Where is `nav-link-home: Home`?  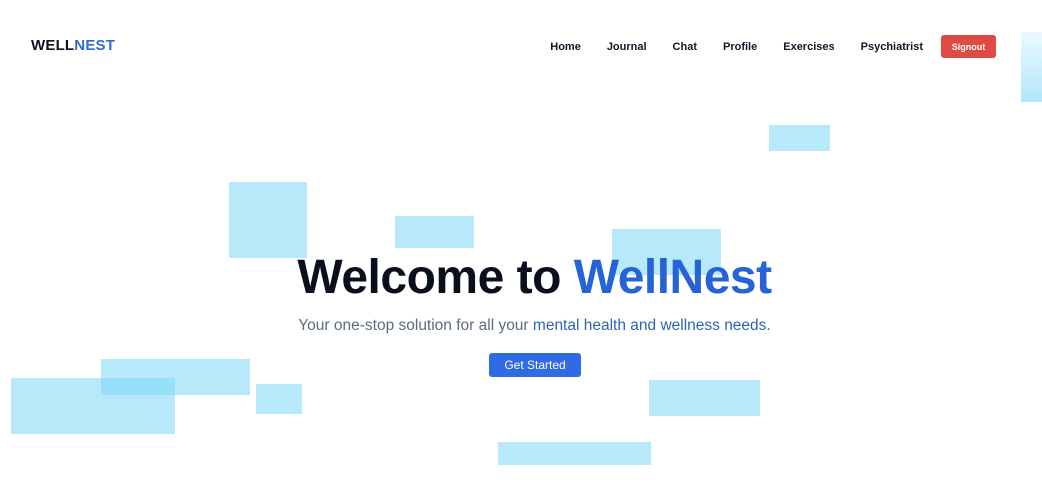 nav-link-home: Home is located at coordinates (565, 47).